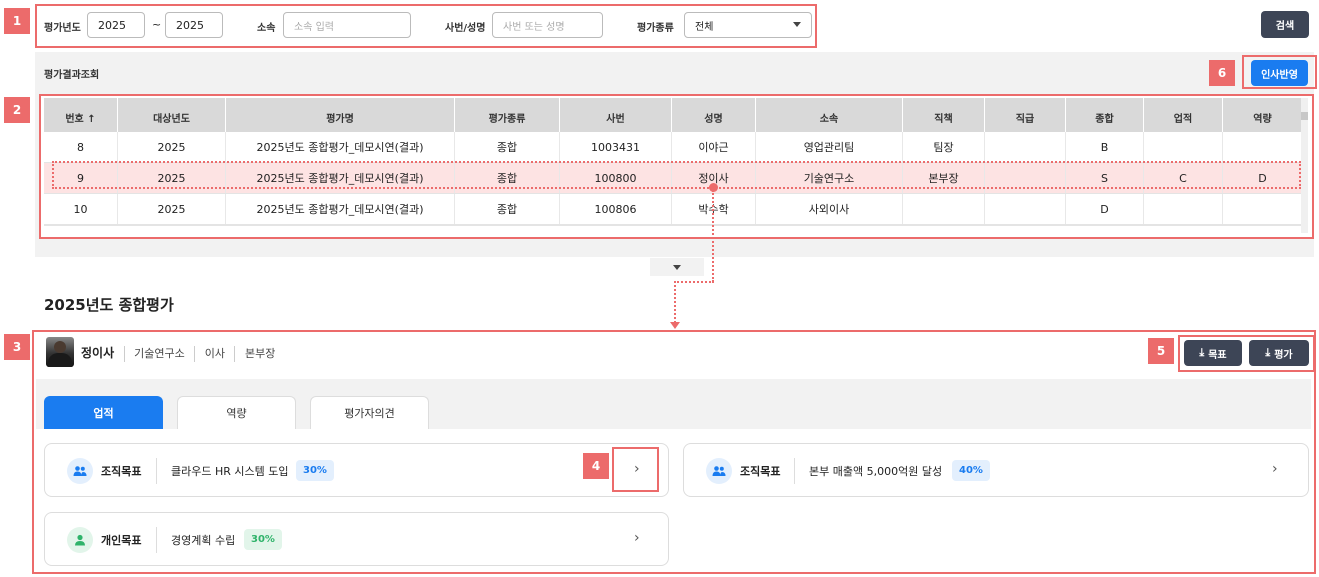 The height and width of the screenshot is (577, 1319). I want to click on dept-label: 소속, so click(266, 28).